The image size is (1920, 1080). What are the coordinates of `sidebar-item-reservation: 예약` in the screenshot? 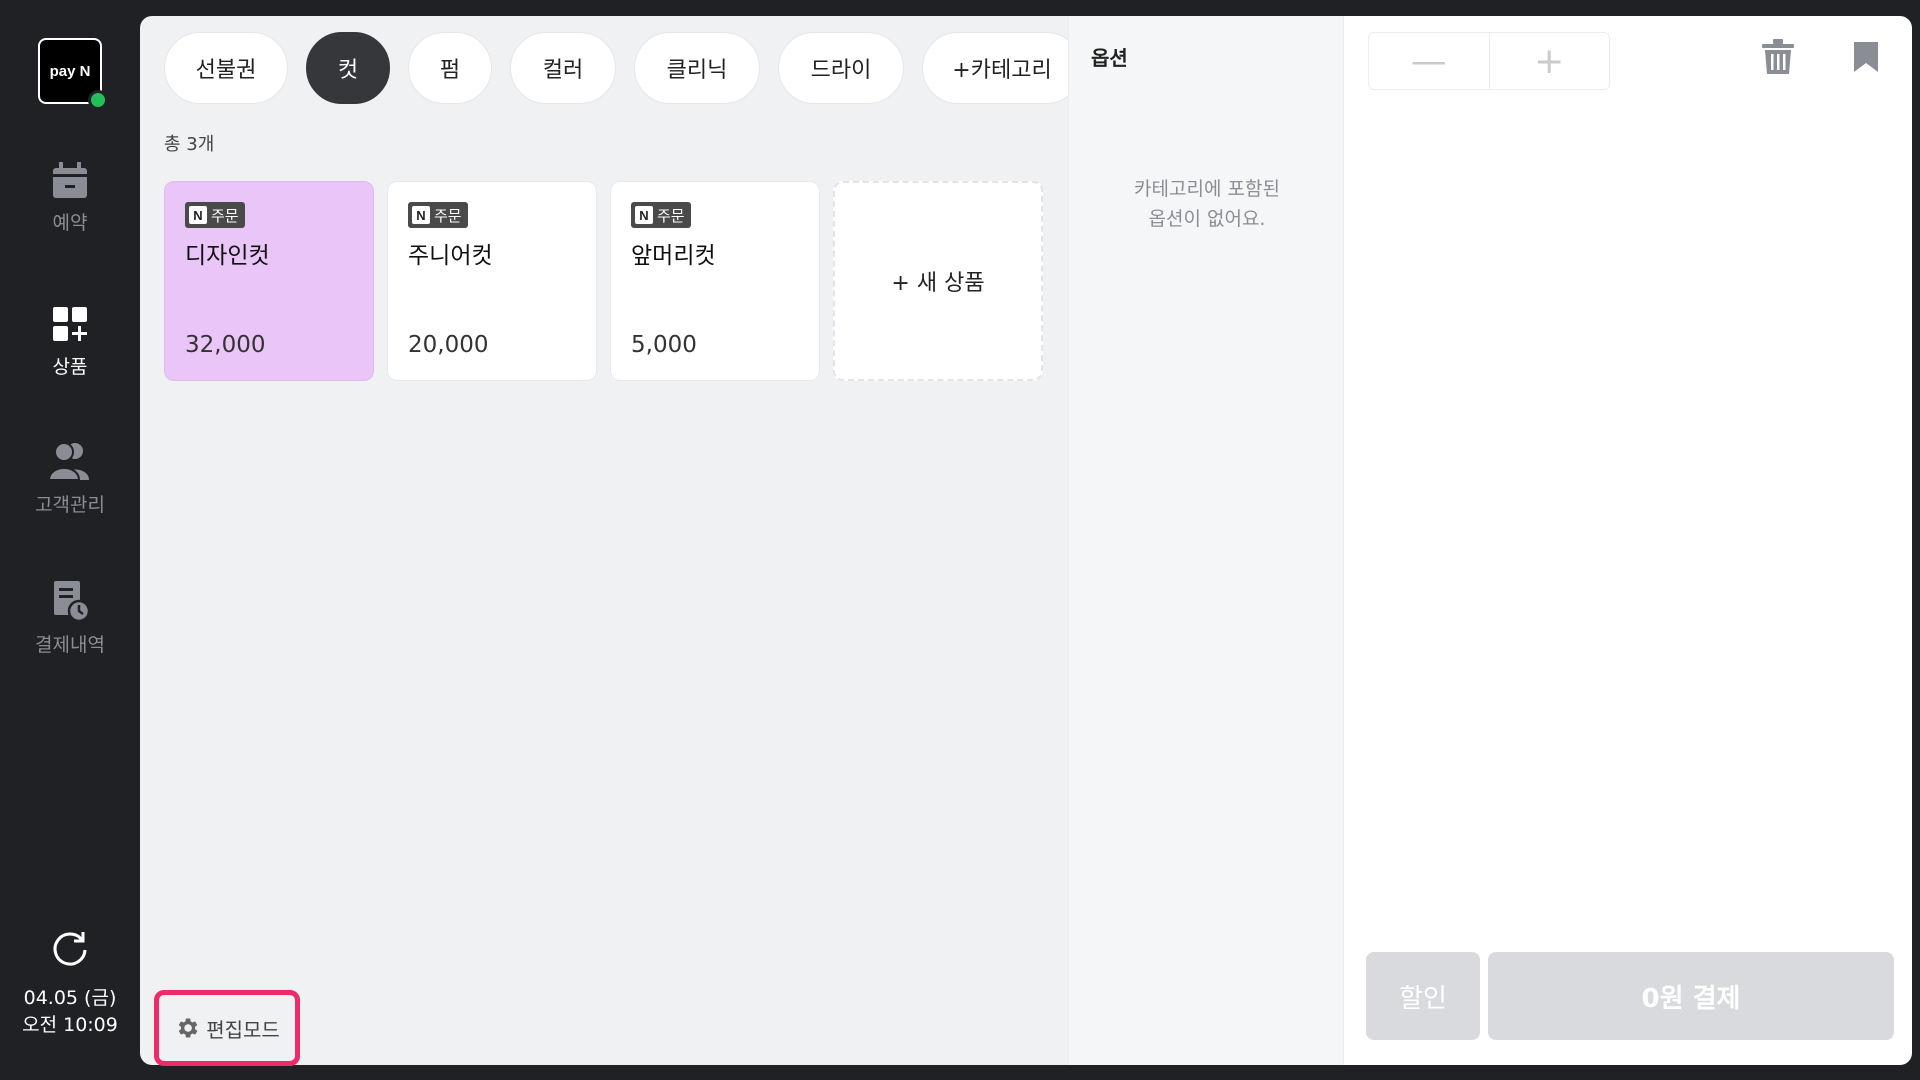 It's located at (70, 197).